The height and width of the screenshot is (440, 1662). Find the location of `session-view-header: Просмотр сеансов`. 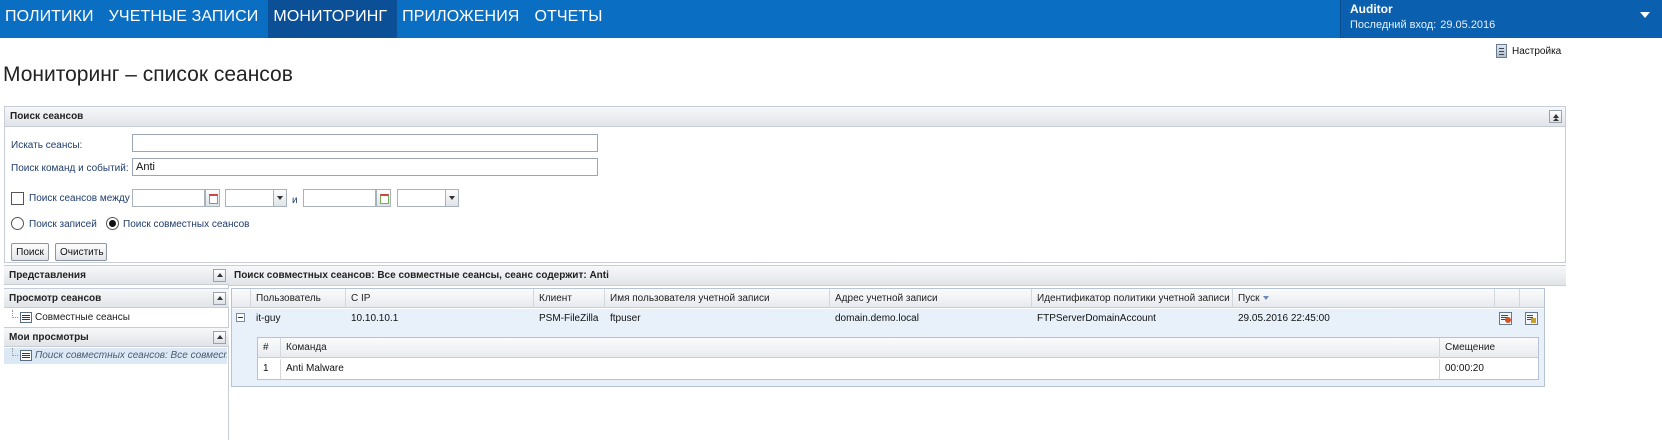

session-view-header: Просмотр сеансов is located at coordinates (116, 298).